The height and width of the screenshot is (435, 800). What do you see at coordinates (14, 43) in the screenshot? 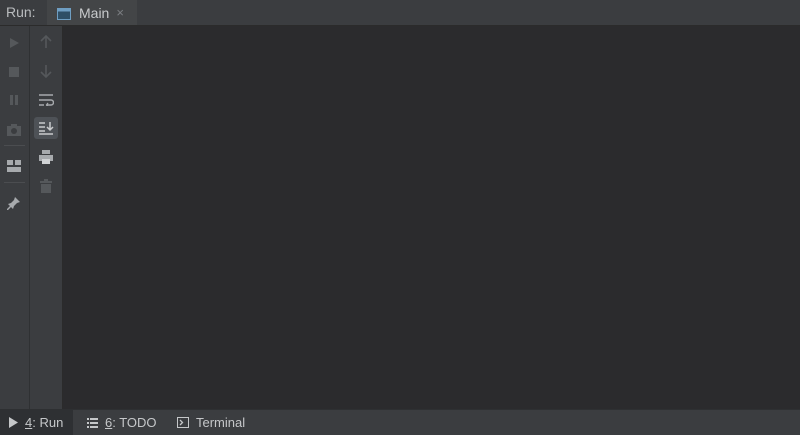
I see `rerun-icon` at bounding box center [14, 43].